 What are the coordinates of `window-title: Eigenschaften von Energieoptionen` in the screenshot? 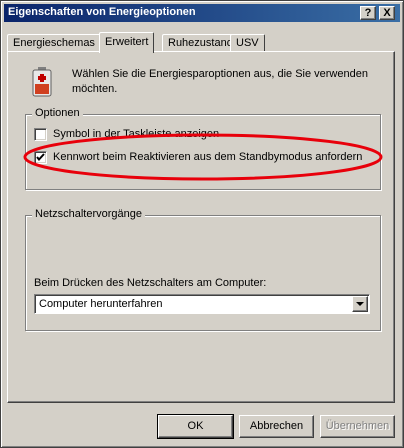 It's located at (102, 12).